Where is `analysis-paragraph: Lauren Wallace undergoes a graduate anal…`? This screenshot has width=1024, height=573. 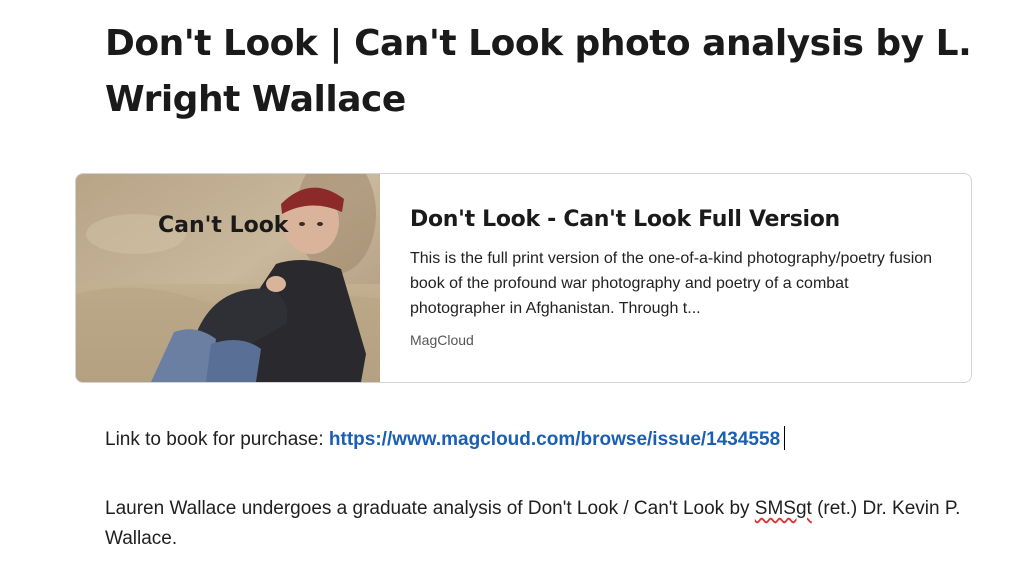 analysis-paragraph: Lauren Wallace undergoes a graduate anal… is located at coordinates (535, 524).